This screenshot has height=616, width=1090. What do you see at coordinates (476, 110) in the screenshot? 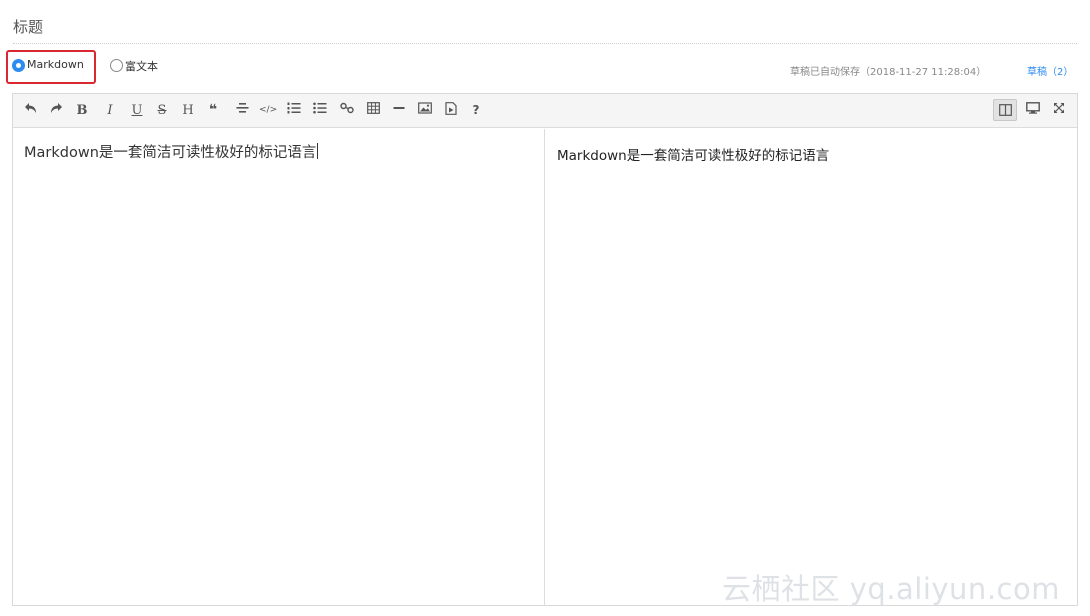
I see `help-icon: ?` at bounding box center [476, 110].